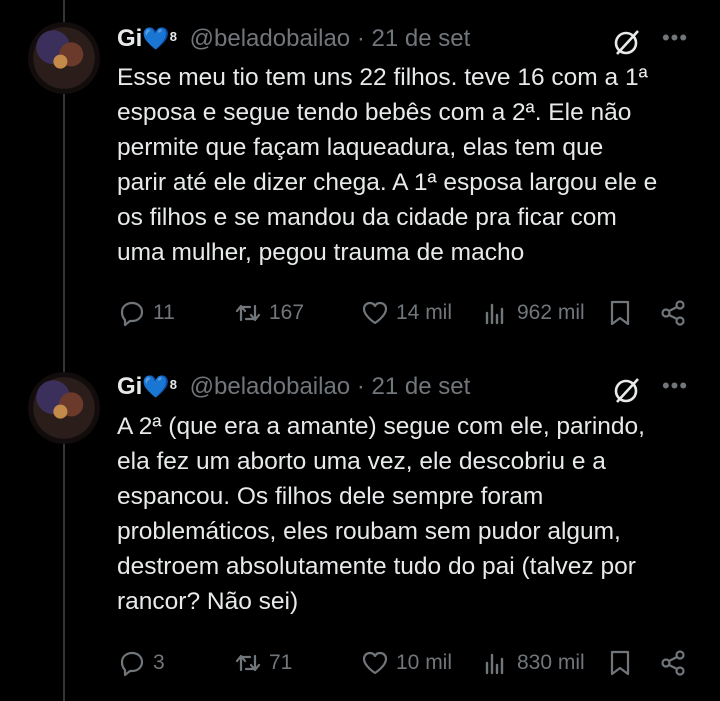  Describe the element at coordinates (159, 662) in the screenshot. I see `reply-count: 3` at that location.